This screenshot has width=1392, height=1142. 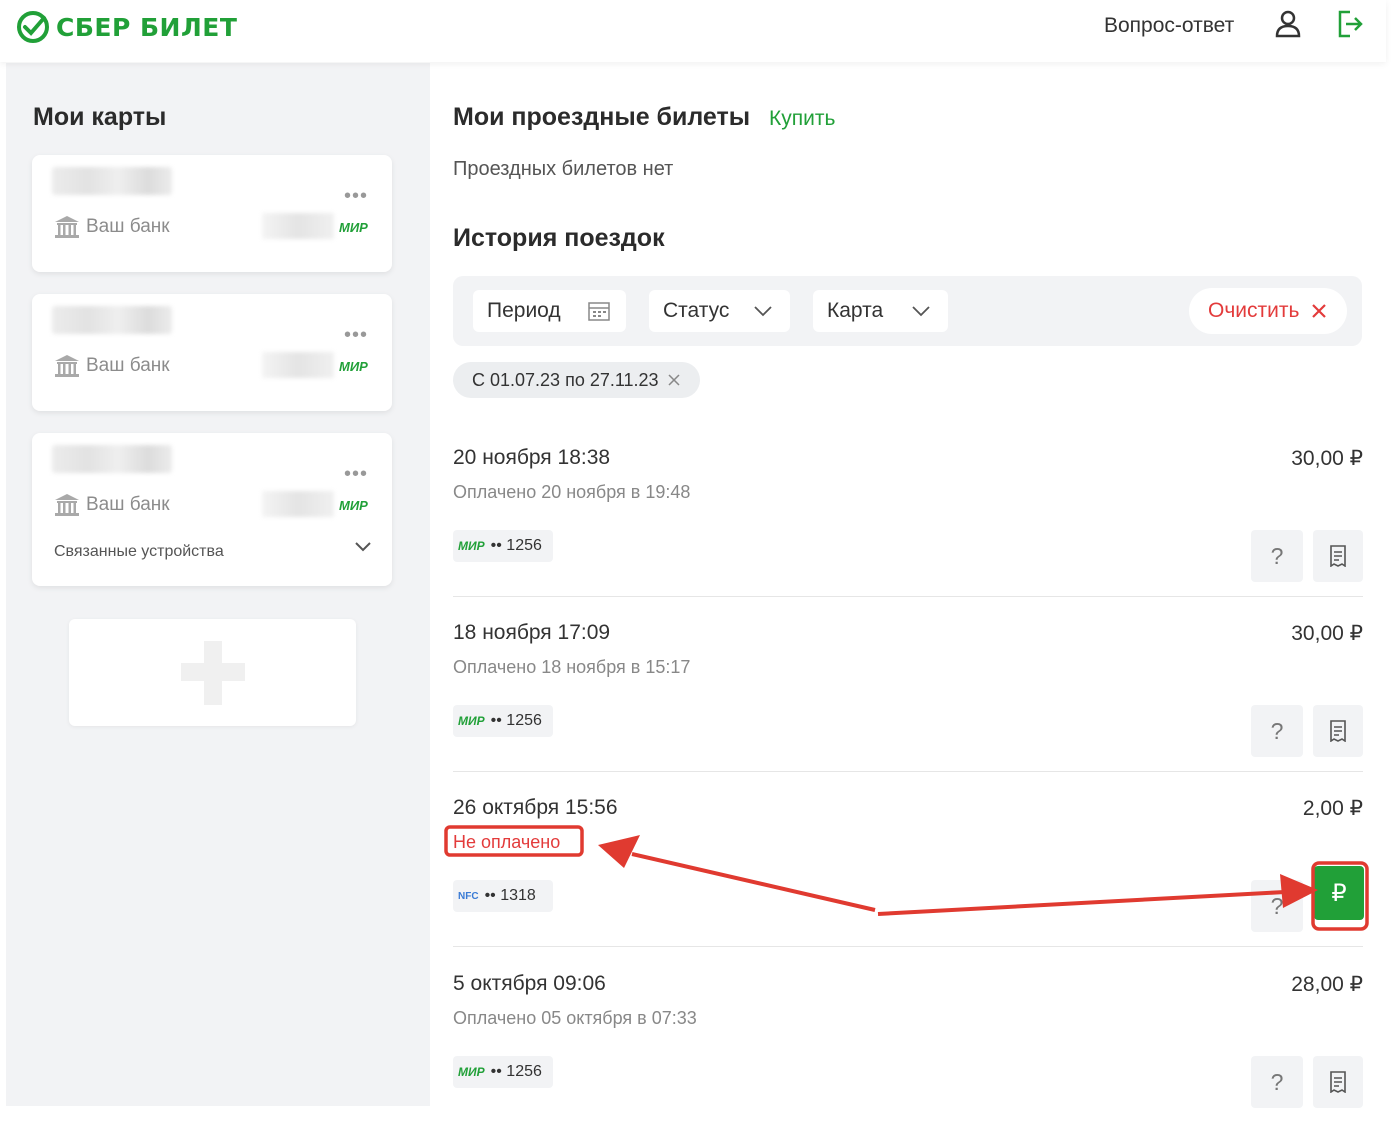 What do you see at coordinates (1288, 24) in the screenshot?
I see `user-icon` at bounding box center [1288, 24].